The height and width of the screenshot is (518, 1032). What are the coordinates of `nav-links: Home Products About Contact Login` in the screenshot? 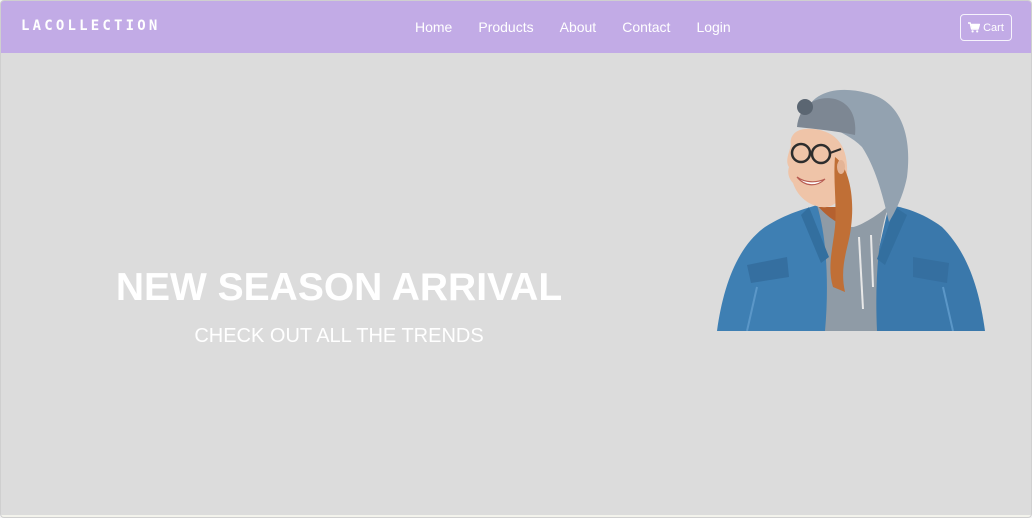 It's located at (573, 27).